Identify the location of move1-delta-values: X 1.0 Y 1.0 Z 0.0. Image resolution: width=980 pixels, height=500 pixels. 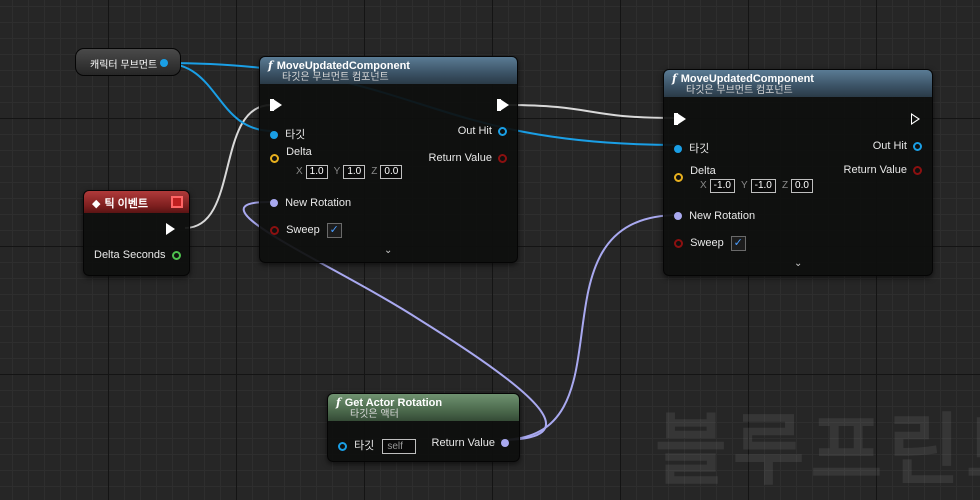
(350, 172).